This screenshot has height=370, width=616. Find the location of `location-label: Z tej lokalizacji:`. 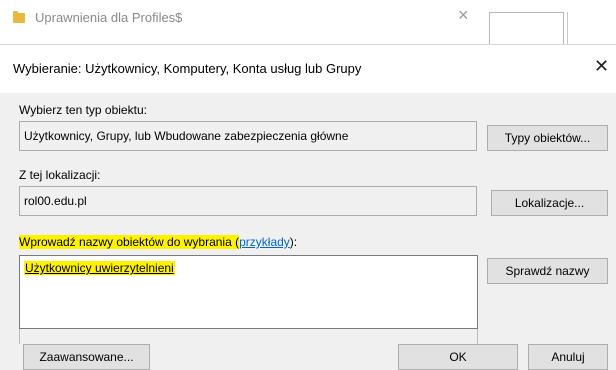

location-label: Z tej lokalizacji: is located at coordinates (60, 175).